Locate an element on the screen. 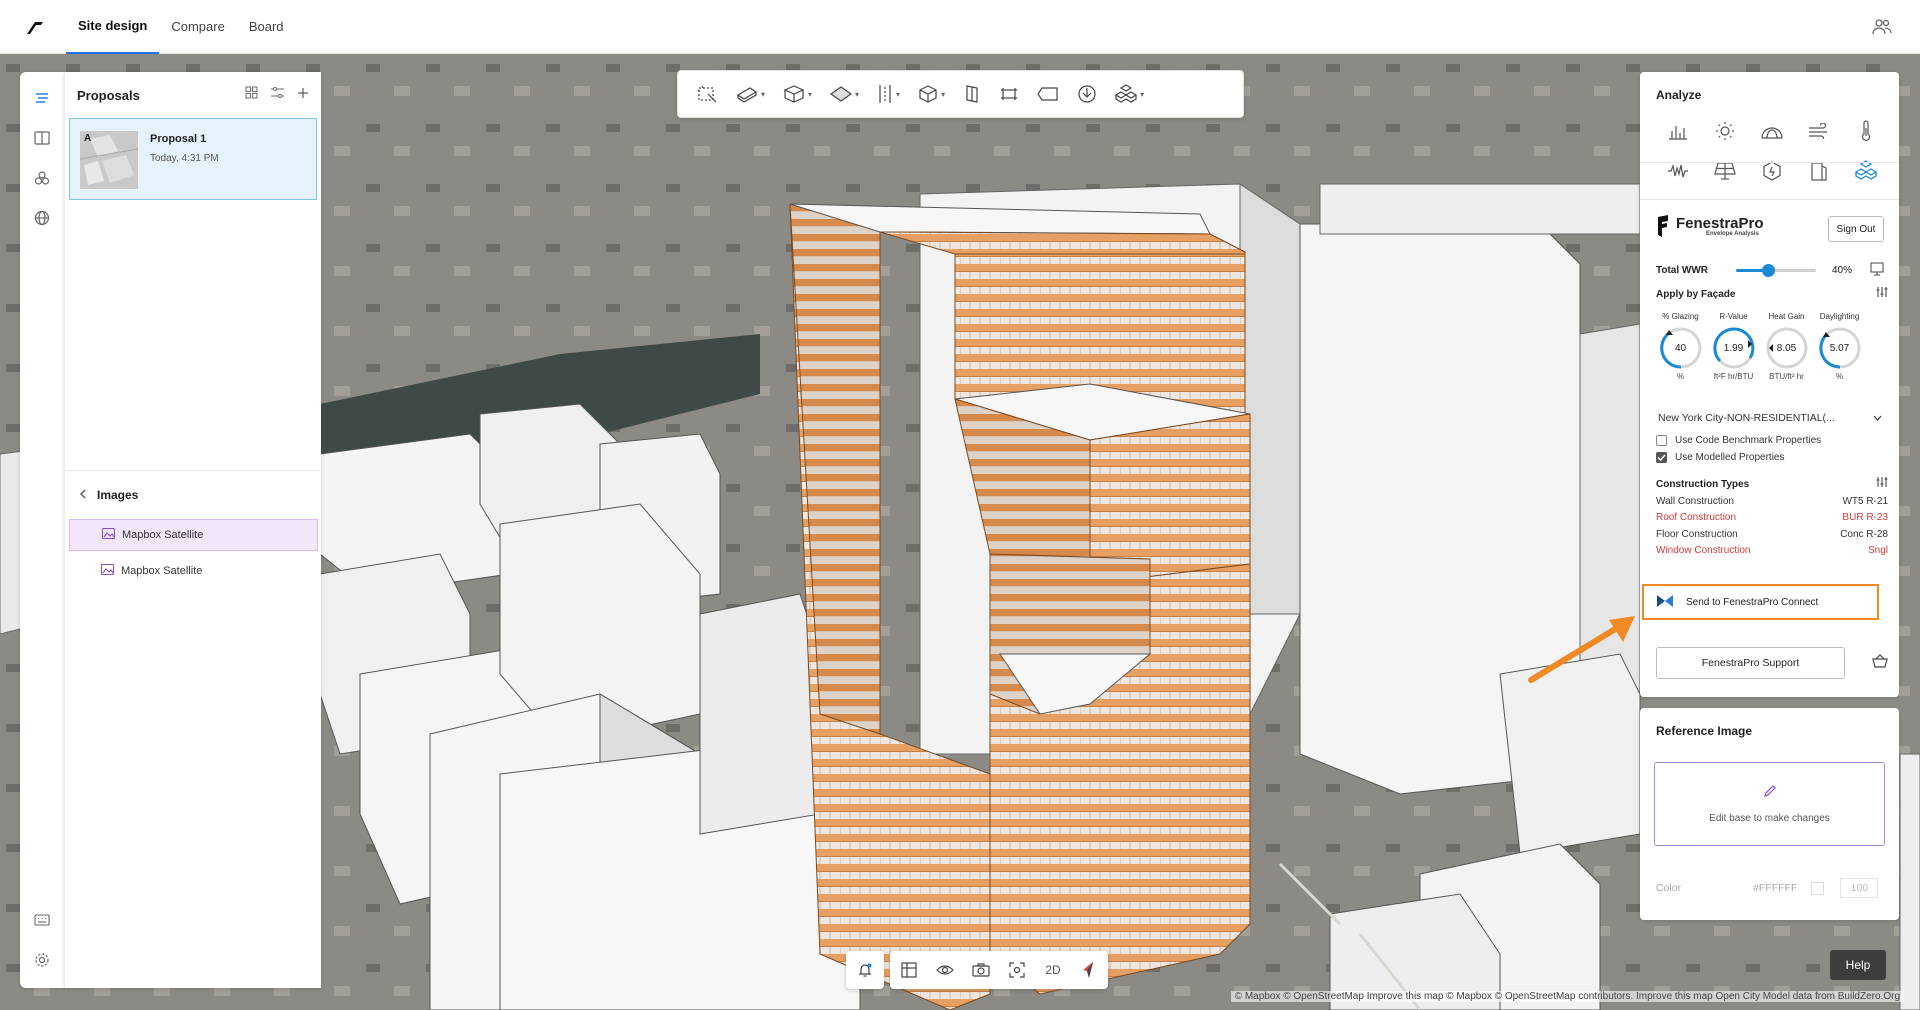 This screenshot has height=1010, width=1920. construction-value: Conc R-28 is located at coordinates (1864, 534).